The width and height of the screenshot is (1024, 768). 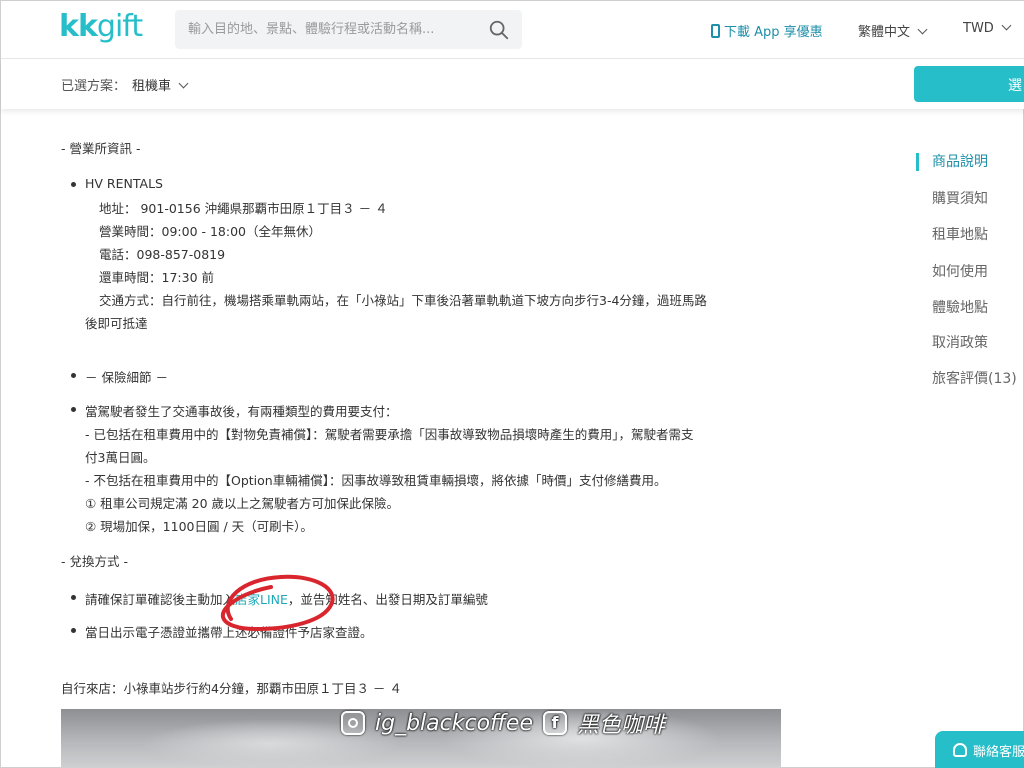 What do you see at coordinates (156, 277) in the screenshot?
I see `return-time: 還車時間：17:30 前` at bounding box center [156, 277].